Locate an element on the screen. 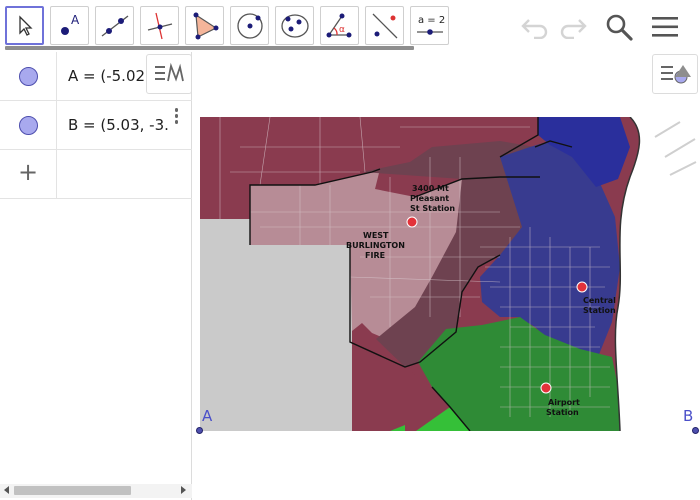  point-icon: A is located at coordinates (70, 24).